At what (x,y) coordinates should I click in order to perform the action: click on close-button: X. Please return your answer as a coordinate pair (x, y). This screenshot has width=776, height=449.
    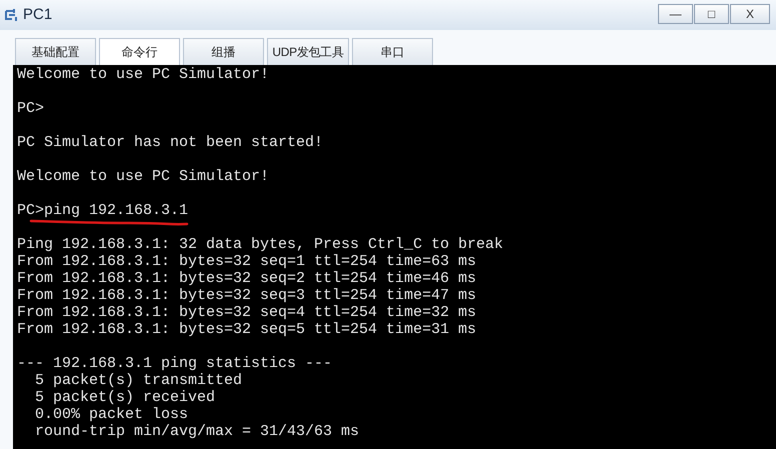
    Looking at the image, I should click on (750, 14).